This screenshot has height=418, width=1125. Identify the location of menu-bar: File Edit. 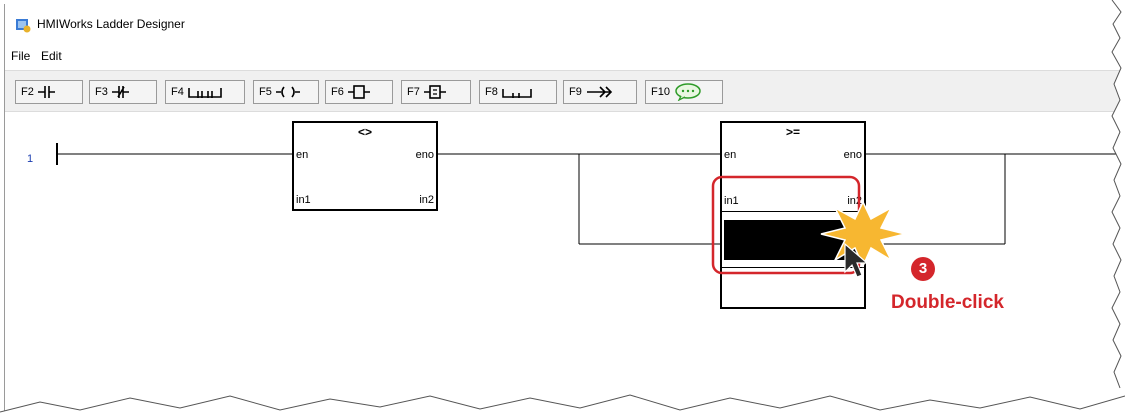
(563, 56).